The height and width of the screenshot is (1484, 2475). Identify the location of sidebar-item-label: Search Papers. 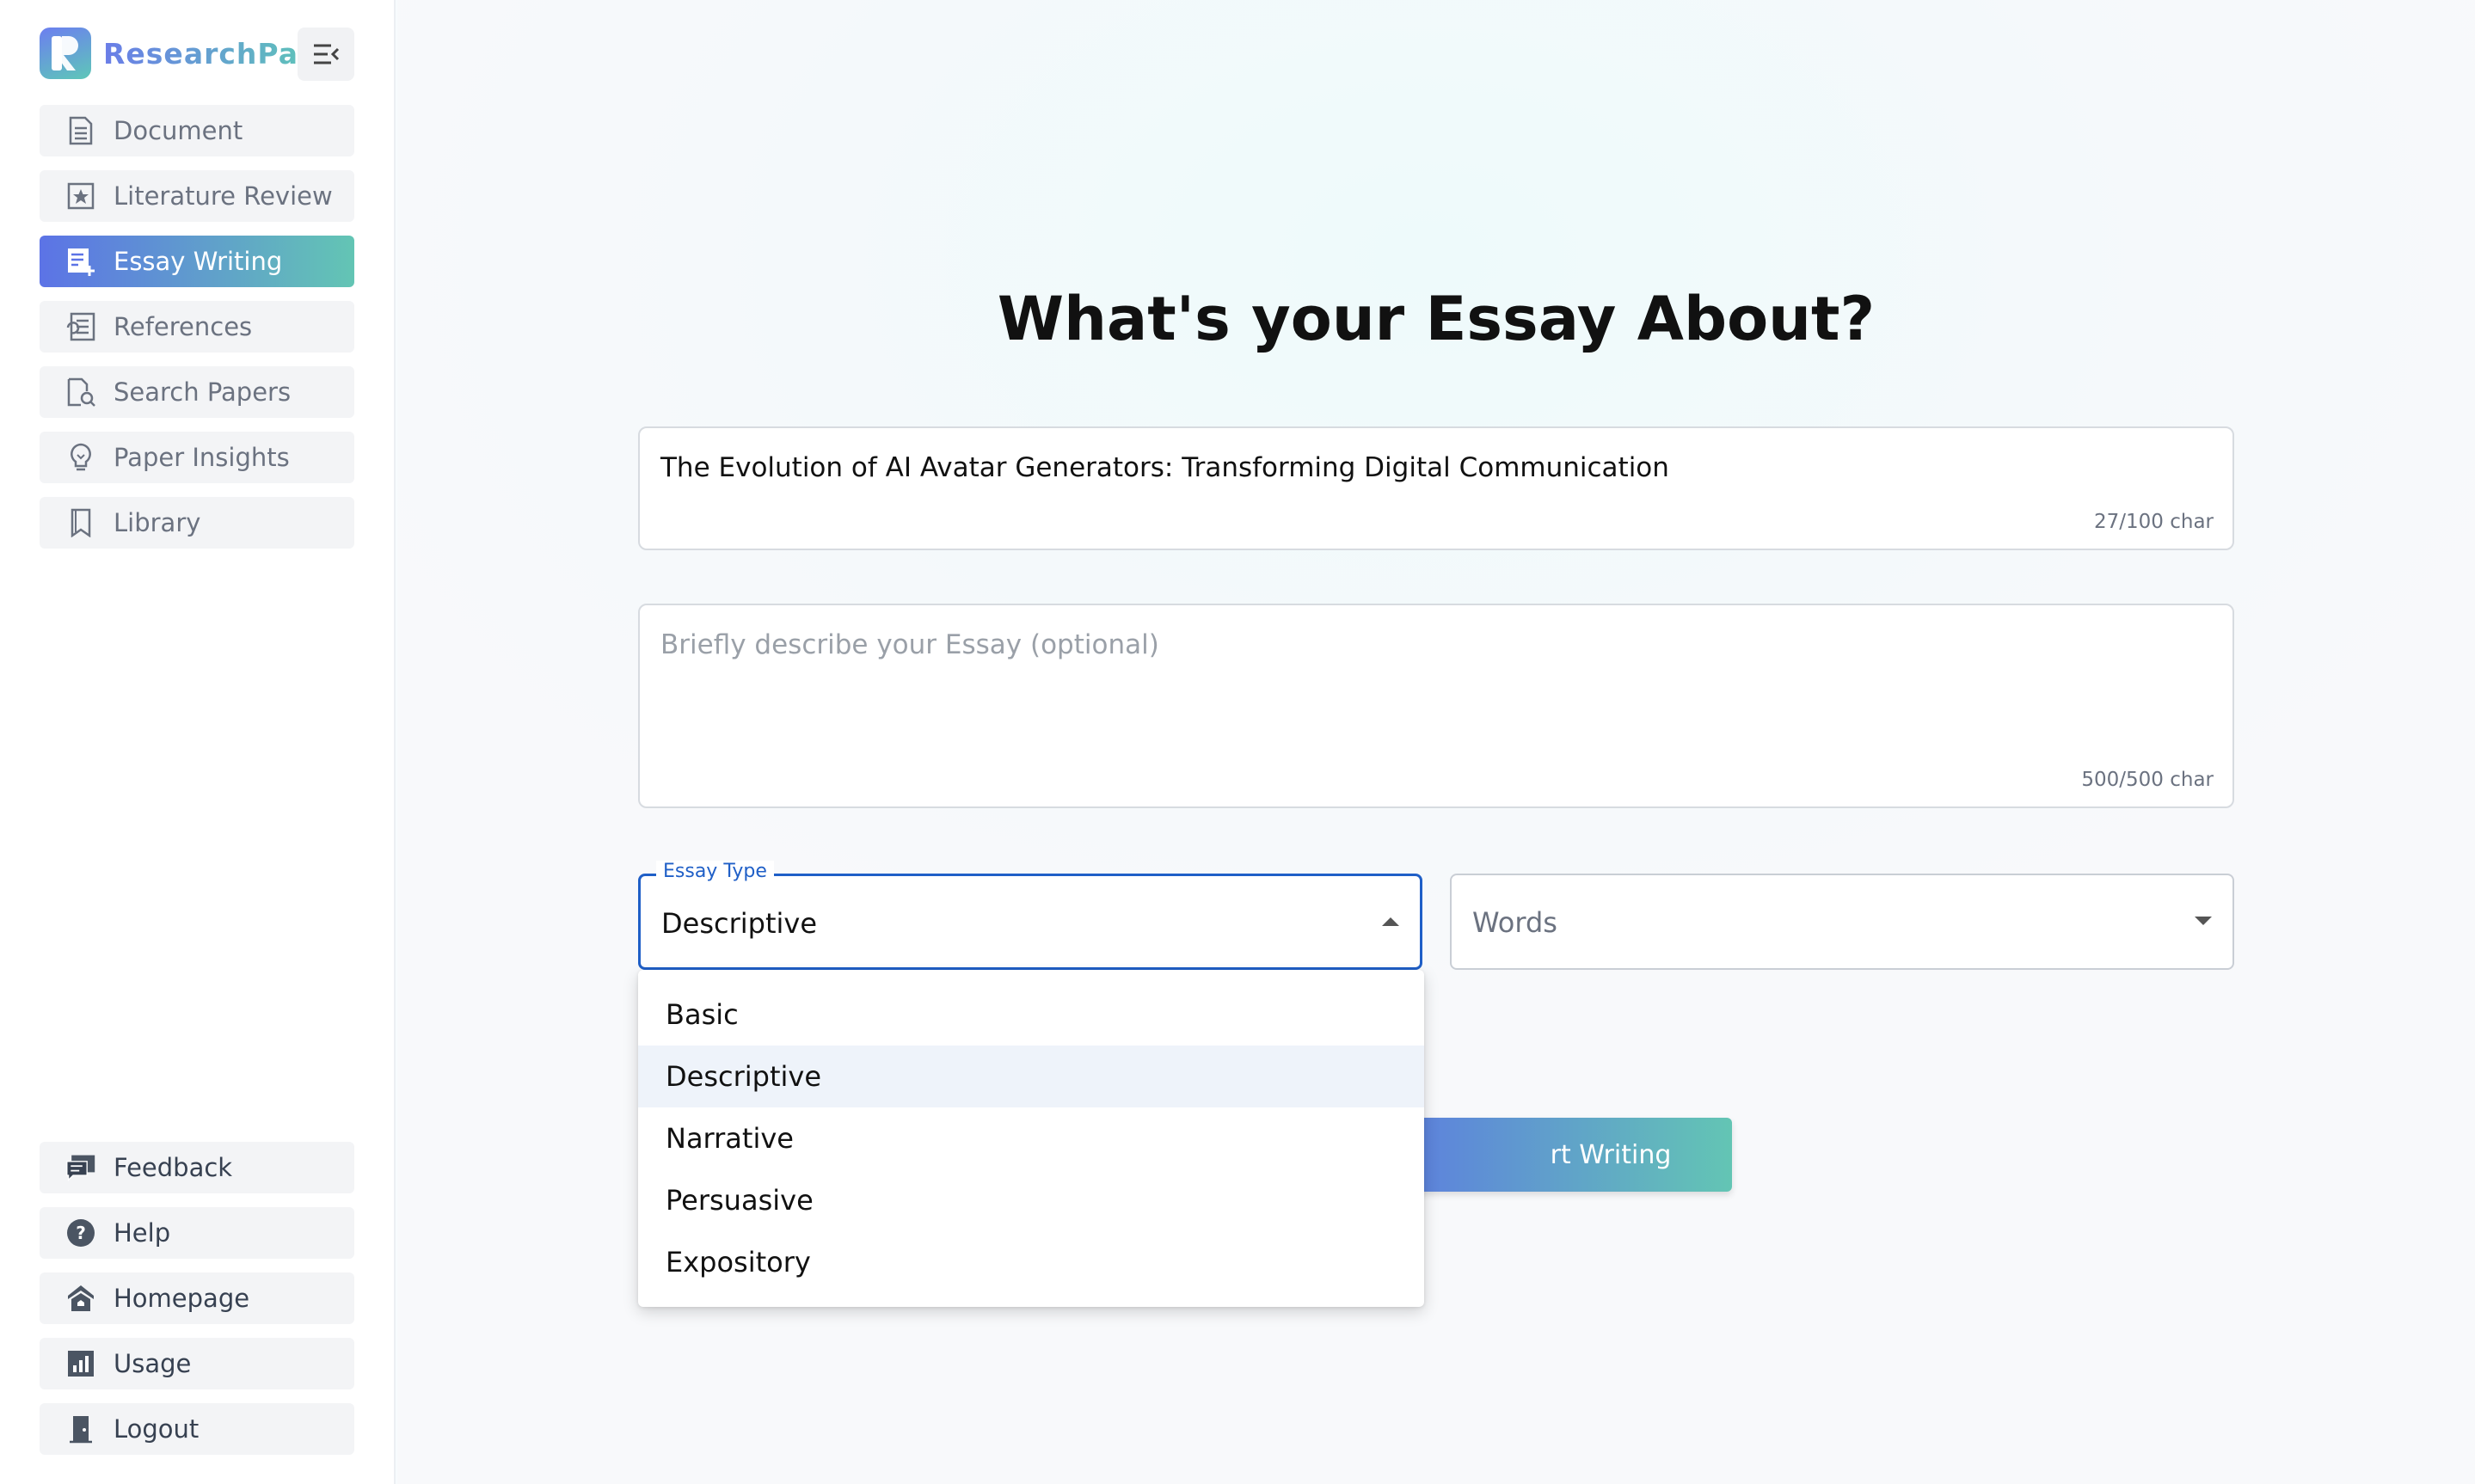
(203, 392).